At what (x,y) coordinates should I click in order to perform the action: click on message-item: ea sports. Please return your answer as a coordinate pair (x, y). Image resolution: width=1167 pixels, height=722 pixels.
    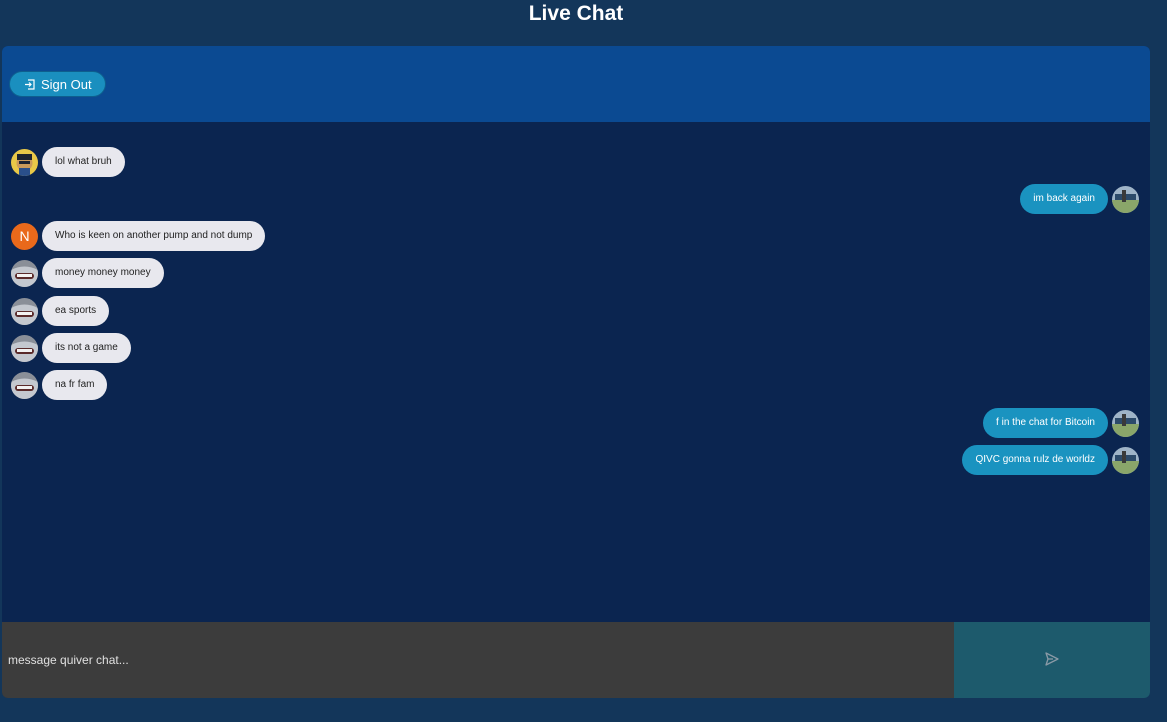
    Looking at the image, I should click on (60, 311).